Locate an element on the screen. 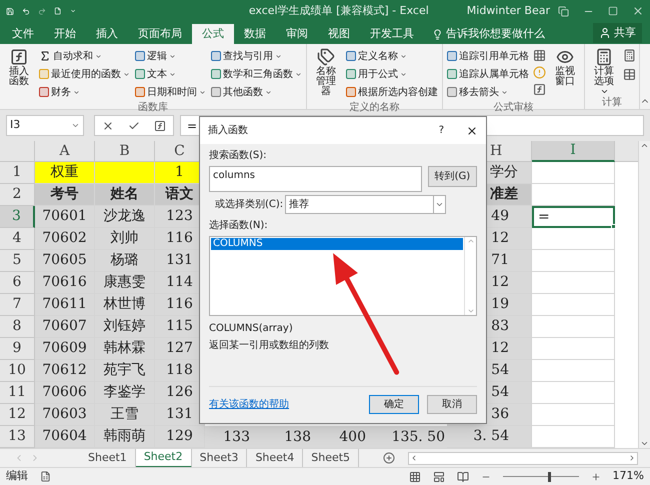  sheet-tab: Sheet2 is located at coordinates (164, 458).